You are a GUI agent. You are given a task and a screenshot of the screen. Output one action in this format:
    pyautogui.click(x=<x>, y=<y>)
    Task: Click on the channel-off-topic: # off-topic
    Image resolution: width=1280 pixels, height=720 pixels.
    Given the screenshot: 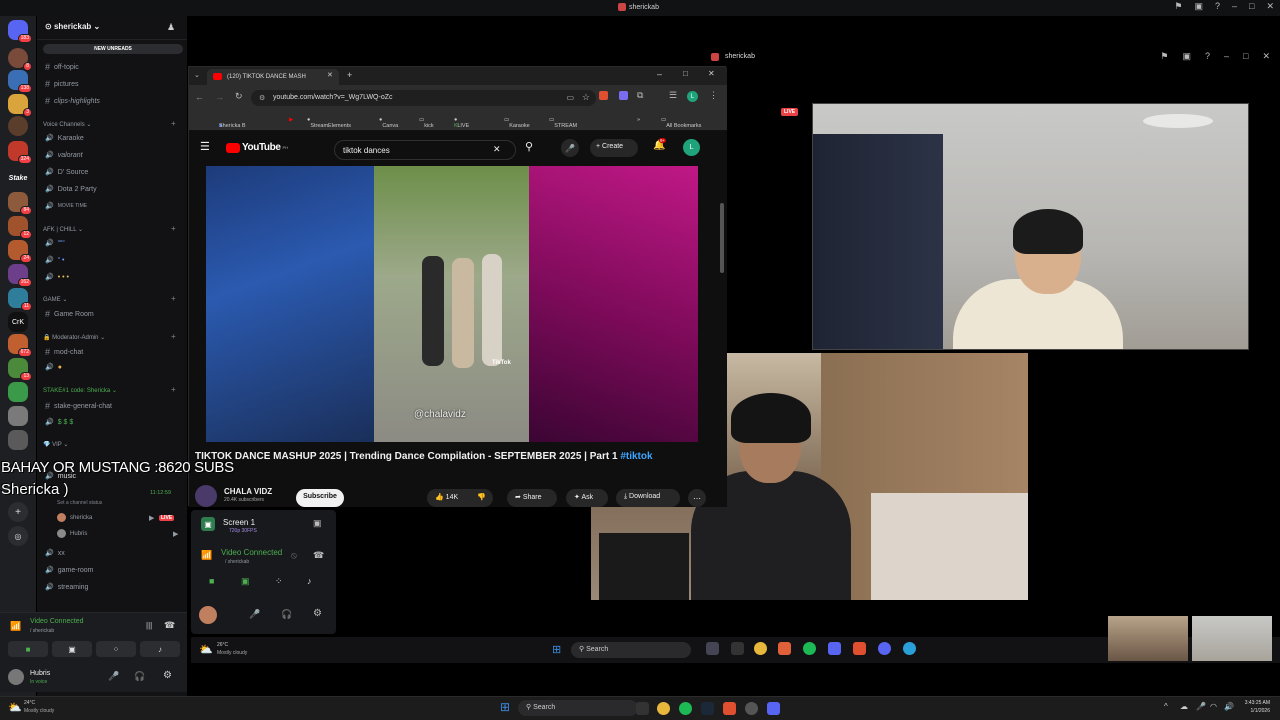 What is the action you would take?
    pyautogui.click(x=62, y=67)
    